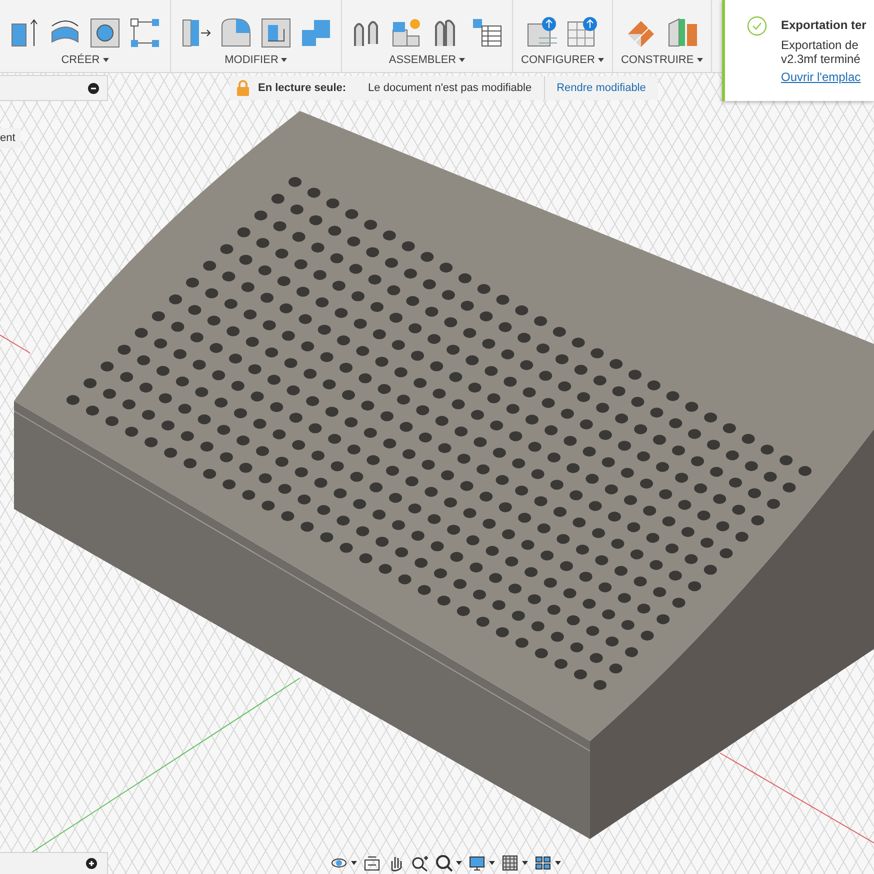 This screenshot has width=874, height=874. Describe the element at coordinates (757, 26) in the screenshot. I see `check-icon` at that location.